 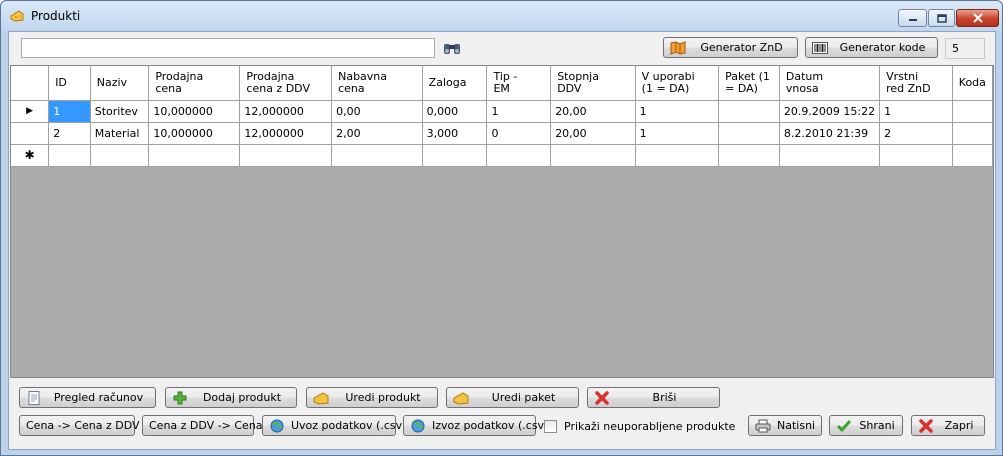 I want to click on table-cell: 0,00, so click(x=377, y=111).